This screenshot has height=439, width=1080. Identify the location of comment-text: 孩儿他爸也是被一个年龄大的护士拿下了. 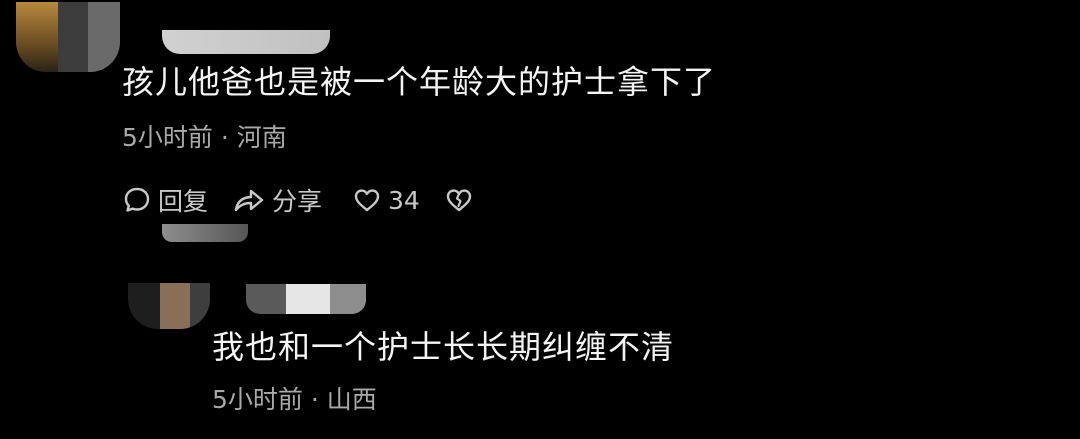
(419, 82).